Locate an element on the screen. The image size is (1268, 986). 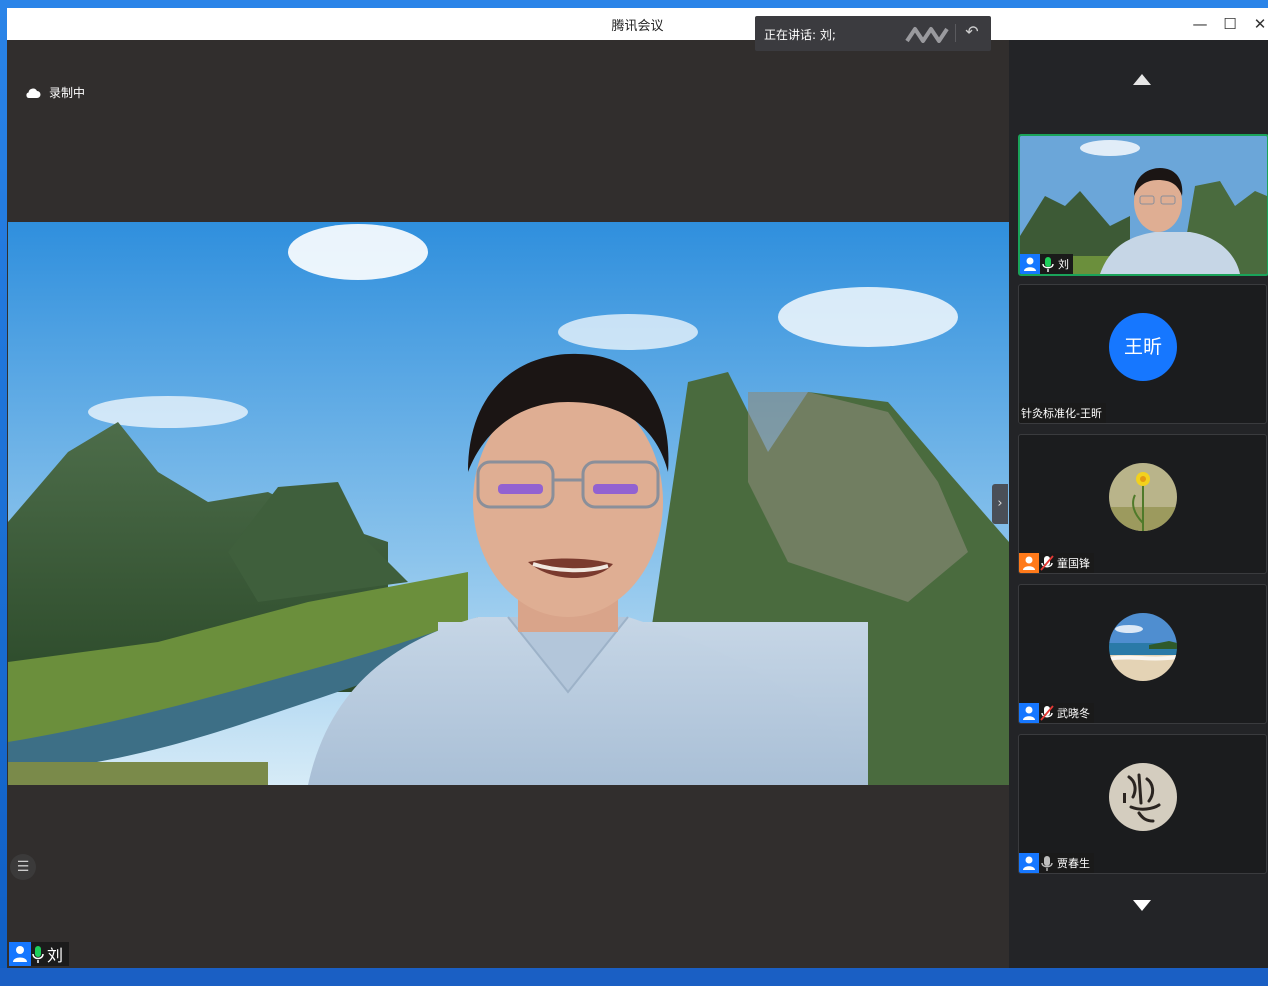
participant-nametag: 刘 is located at coordinates (1046, 264).